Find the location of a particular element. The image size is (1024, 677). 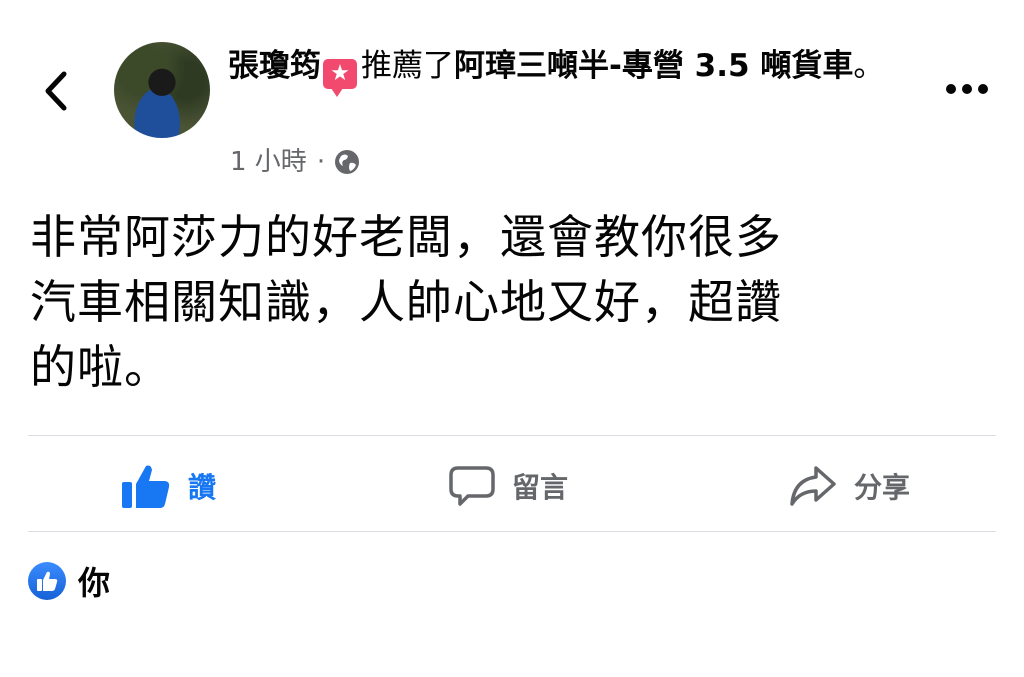

header-period: 。 is located at coordinates (869, 66).